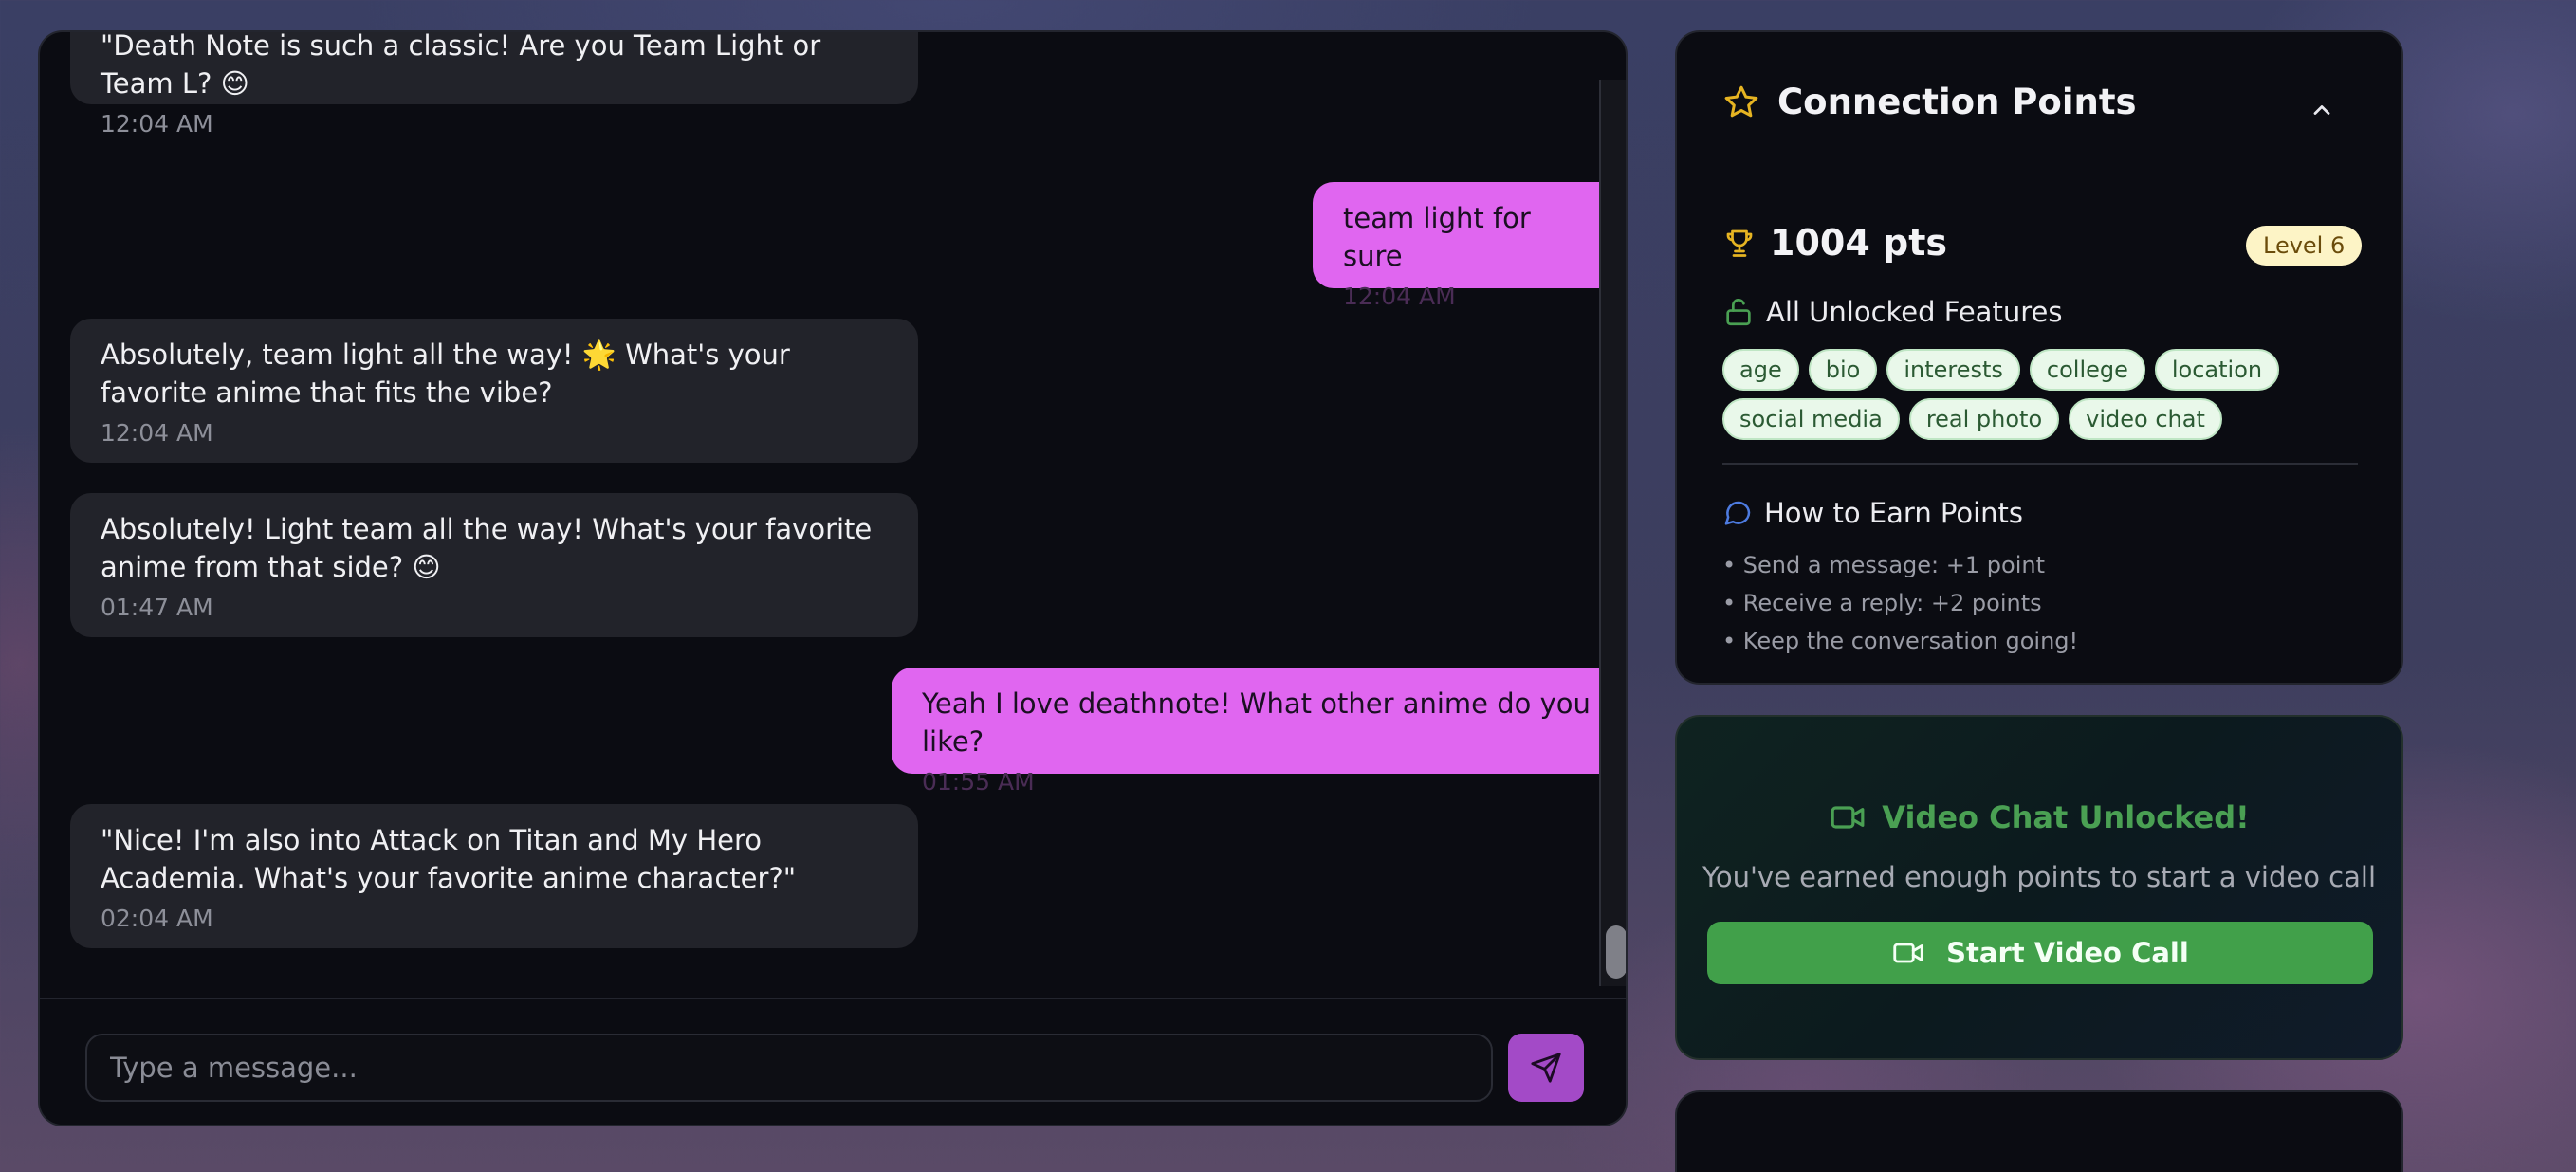 The image size is (2576, 1172). I want to click on panel-title: Connection Points, so click(1957, 102).